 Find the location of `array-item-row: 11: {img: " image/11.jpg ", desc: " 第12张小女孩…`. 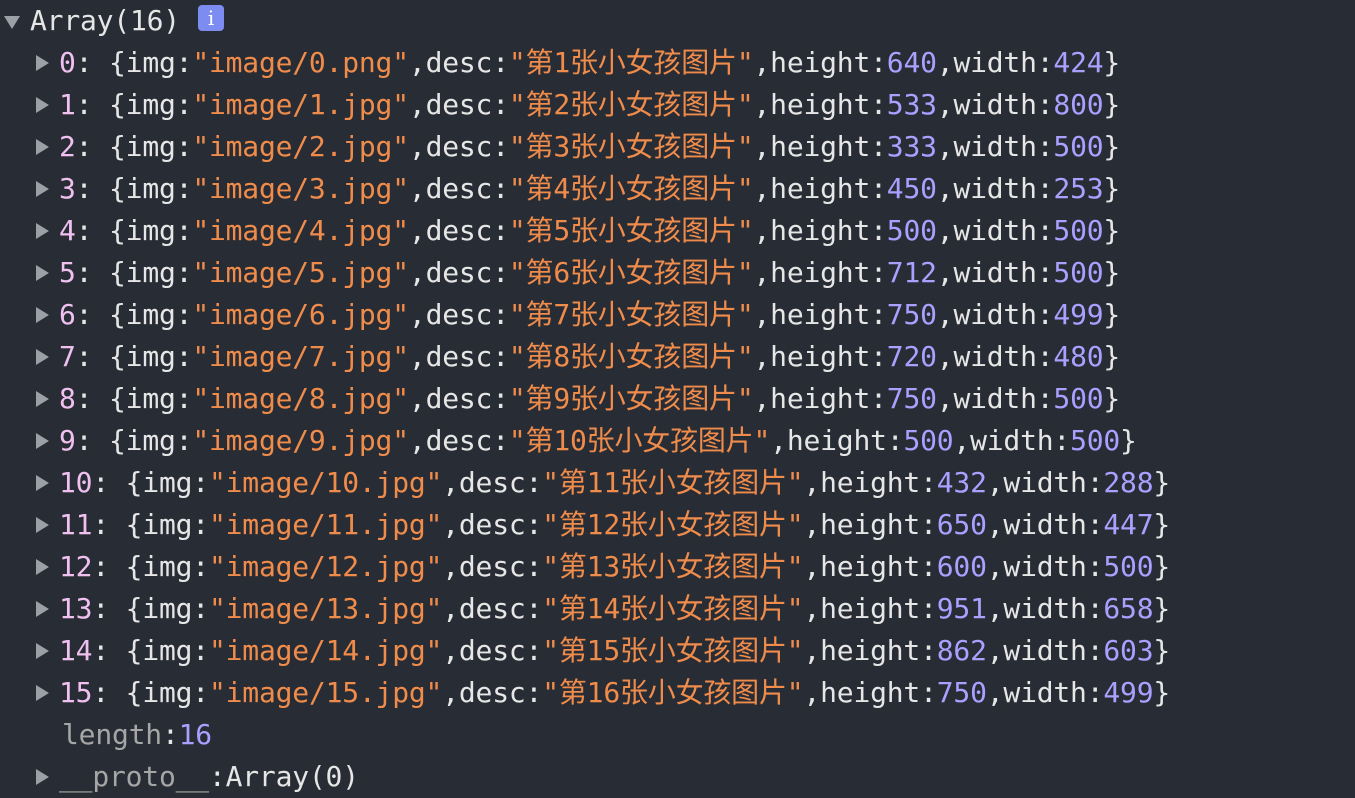

array-item-row: 11: {img: " image/11.jpg ", desc: " 第12张小女孩… is located at coordinates (677, 525).